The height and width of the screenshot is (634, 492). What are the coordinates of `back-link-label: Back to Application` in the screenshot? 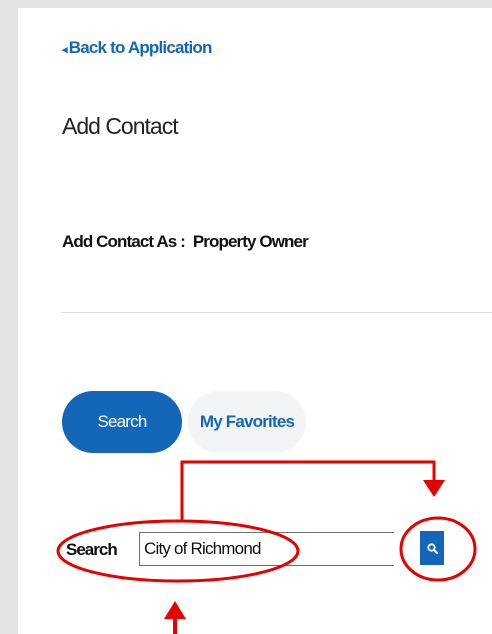 It's located at (140, 47).